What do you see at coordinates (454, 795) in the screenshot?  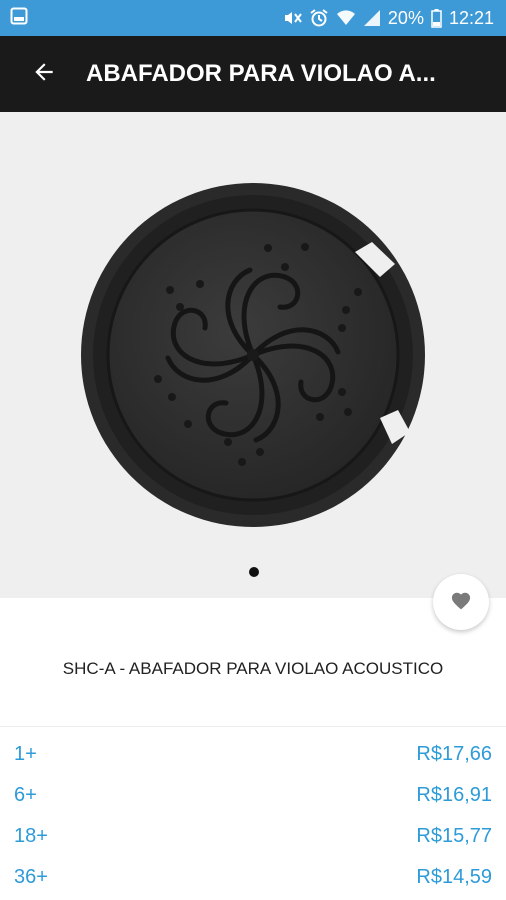 I see `tier-price: R$16,91` at bounding box center [454, 795].